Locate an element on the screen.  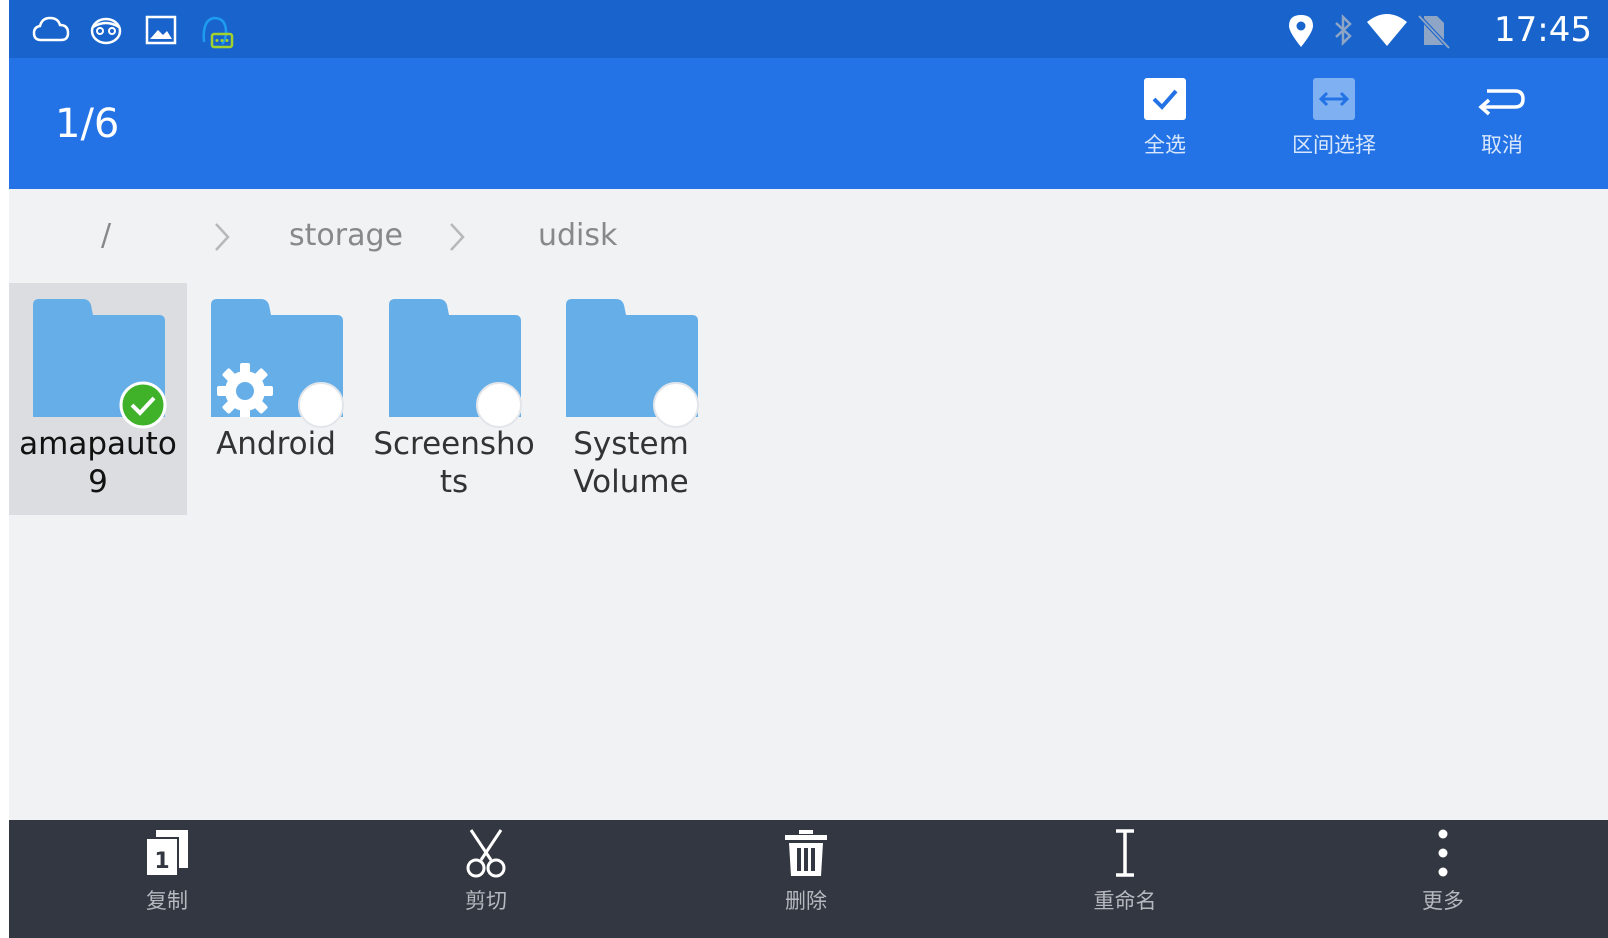
bluetooth-icon is located at coordinates (1343, 30).